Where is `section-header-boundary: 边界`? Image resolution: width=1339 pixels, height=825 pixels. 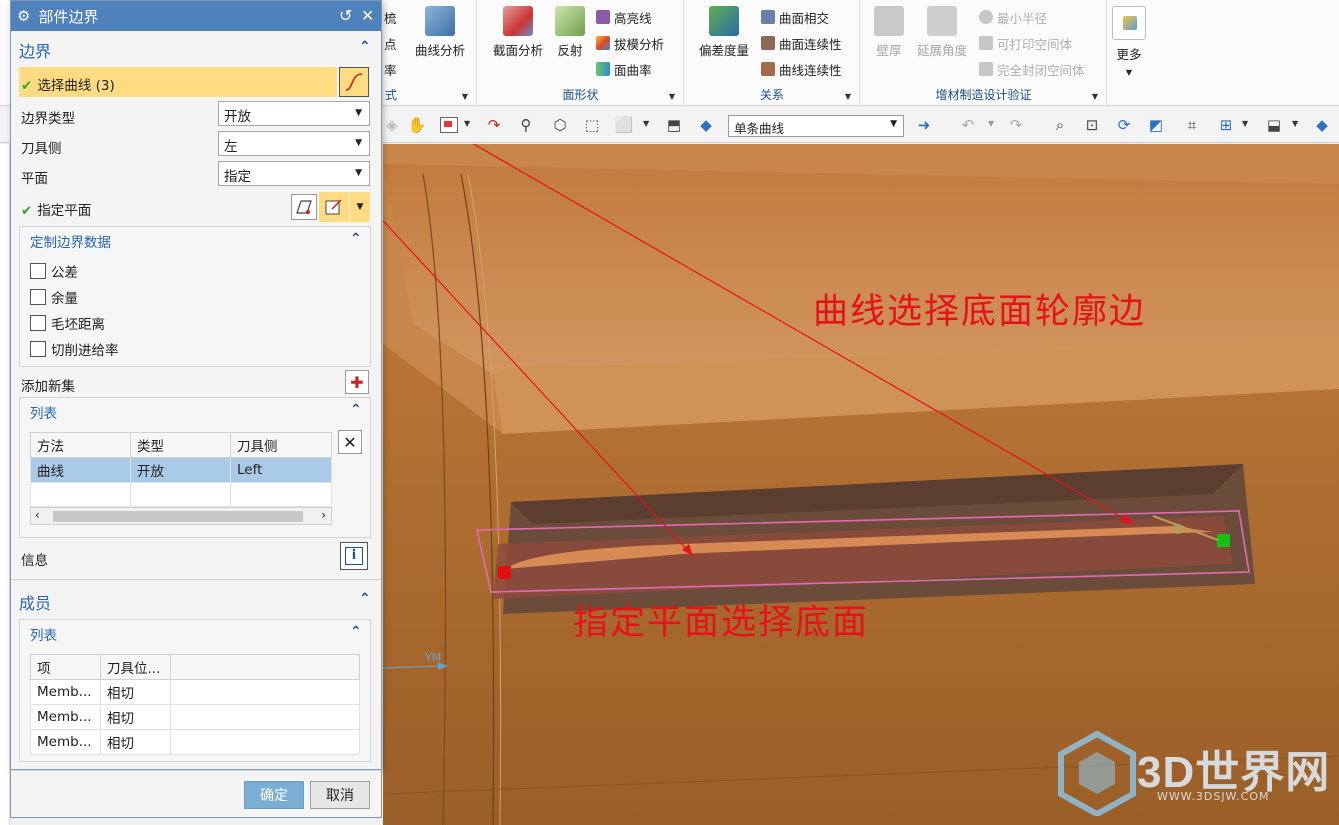
section-header-boundary: 边界 is located at coordinates (35, 50).